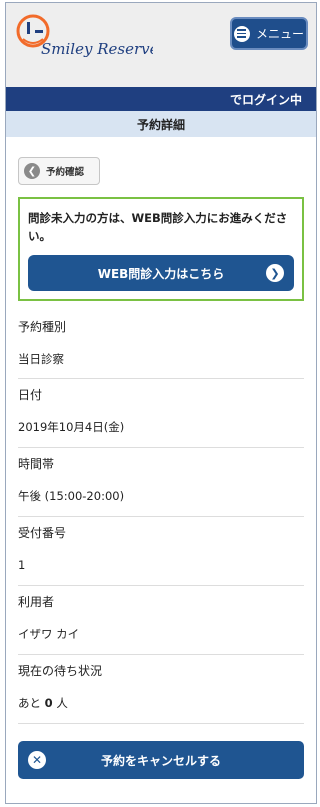 Image resolution: width=320 pixels, height=807 pixels. I want to click on login-status-bar: でログイン中, so click(161, 99).